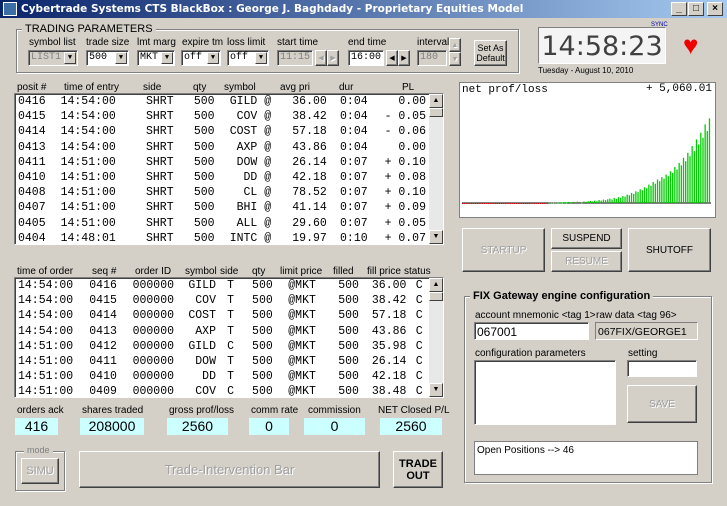 Image resolution: width=727 pixels, height=506 pixels. I want to click on maximize-button: □, so click(696, 9).